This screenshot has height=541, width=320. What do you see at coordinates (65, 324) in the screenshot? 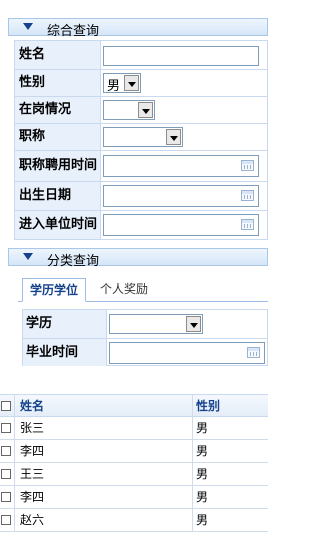
I see `education-label: 学历` at bounding box center [65, 324].